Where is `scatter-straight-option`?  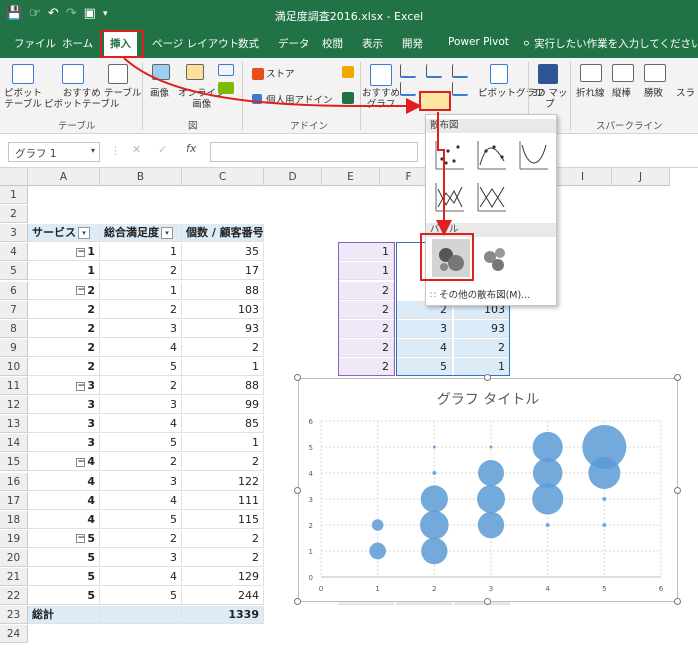 scatter-straight-option is located at coordinates (491, 198).